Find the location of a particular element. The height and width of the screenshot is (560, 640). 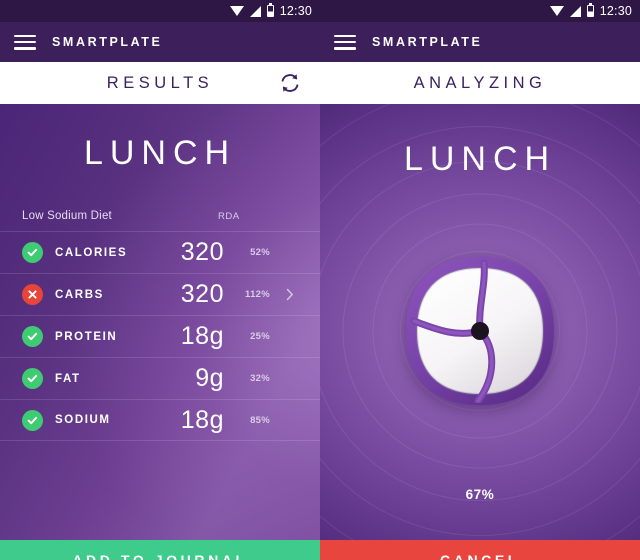

nutrient-rda: 25% is located at coordinates (260, 336).